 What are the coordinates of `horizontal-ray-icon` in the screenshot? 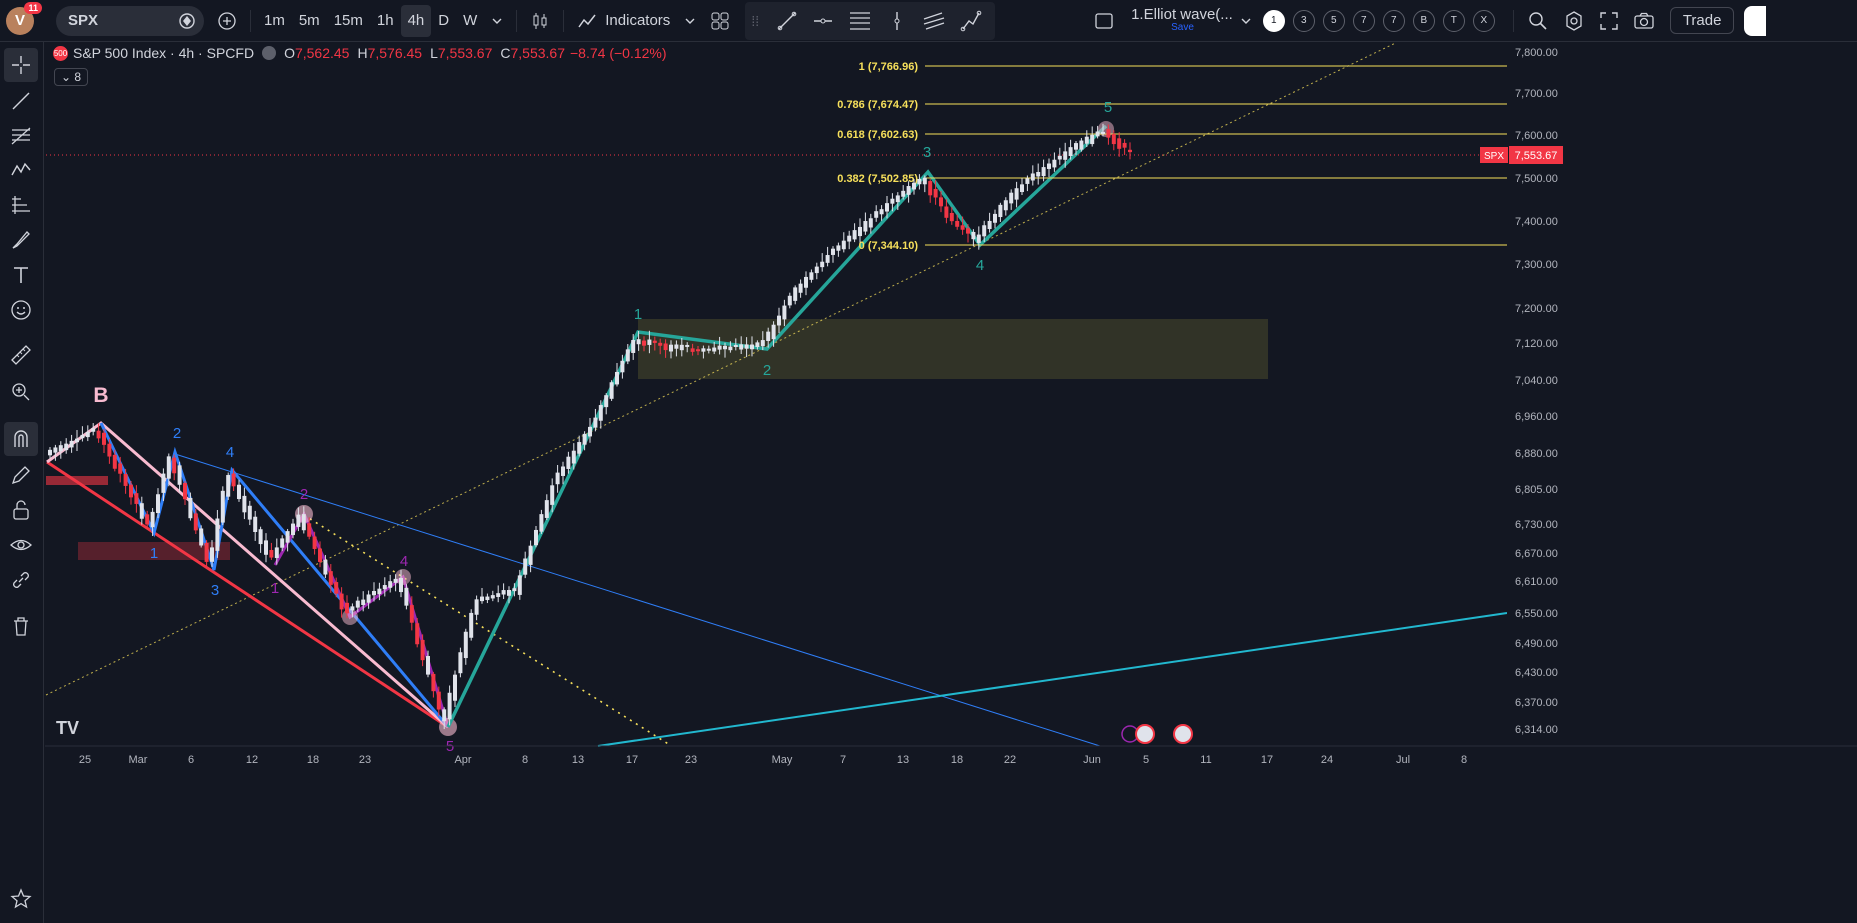 It's located at (823, 21).